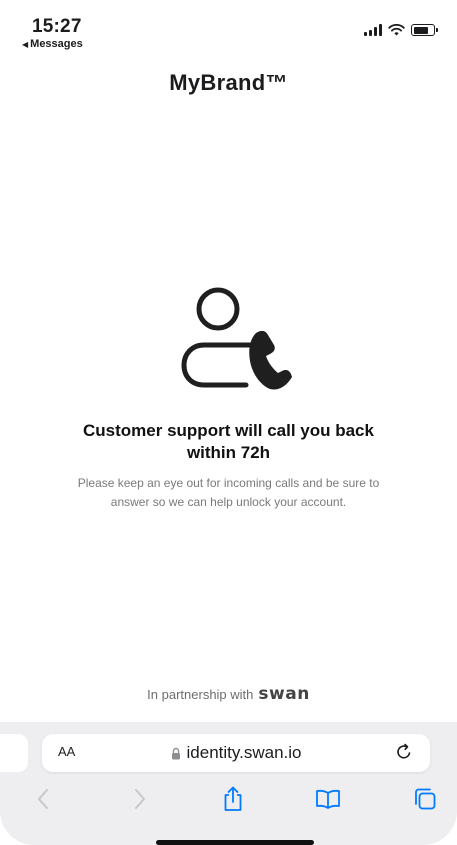 Image resolution: width=457 pixels, height=845 pixels. What do you see at coordinates (228, 28) in the screenshot?
I see `status-bar: 15:27 ◀ Messages` at bounding box center [228, 28].